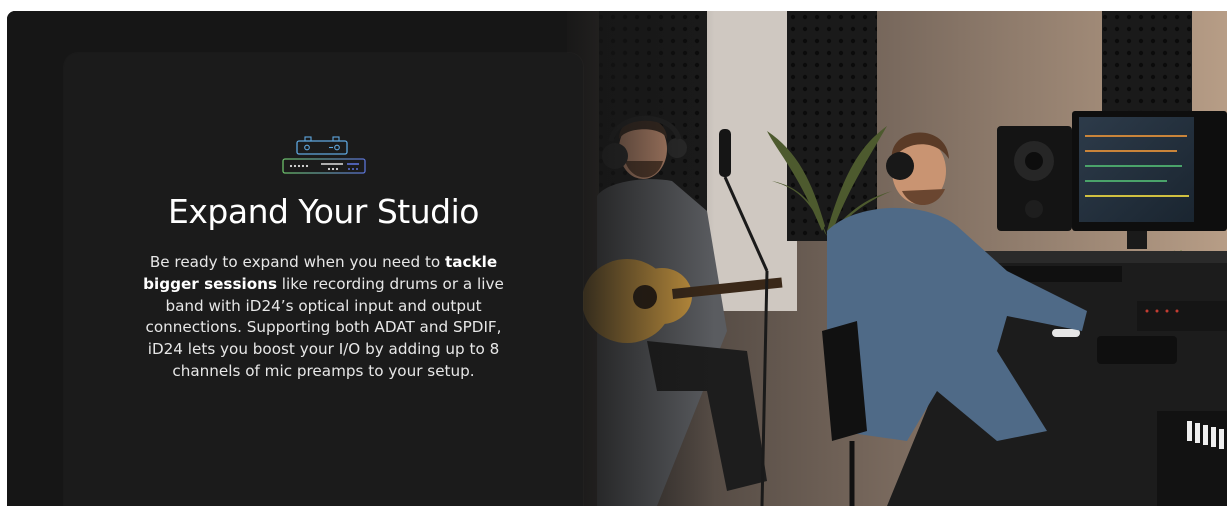  I want to click on section-title: Expand Your Studio, so click(323, 211).